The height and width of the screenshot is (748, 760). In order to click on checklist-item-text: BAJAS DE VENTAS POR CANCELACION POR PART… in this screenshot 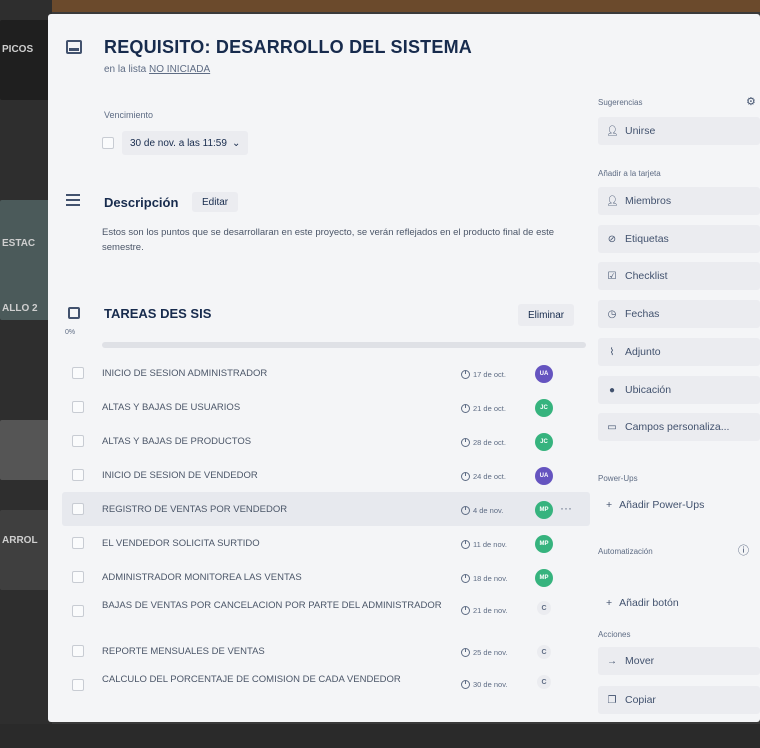, I will do `click(282, 606)`.